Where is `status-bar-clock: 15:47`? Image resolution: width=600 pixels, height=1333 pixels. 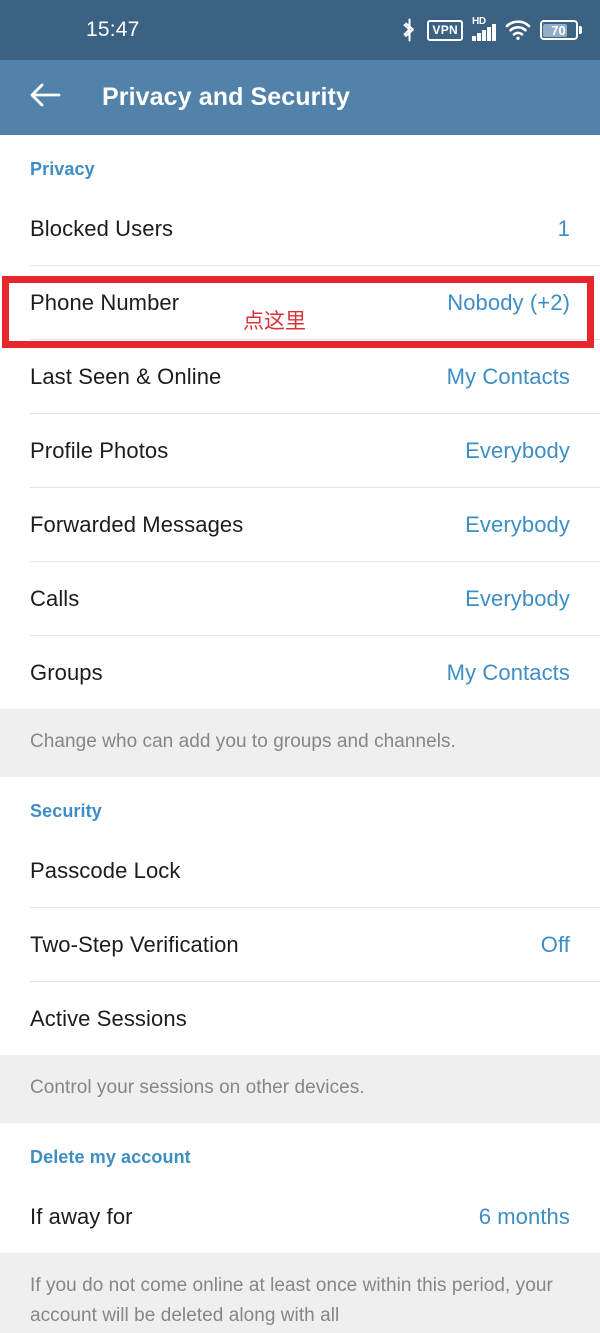
status-bar-clock: 15:47 is located at coordinates (113, 29).